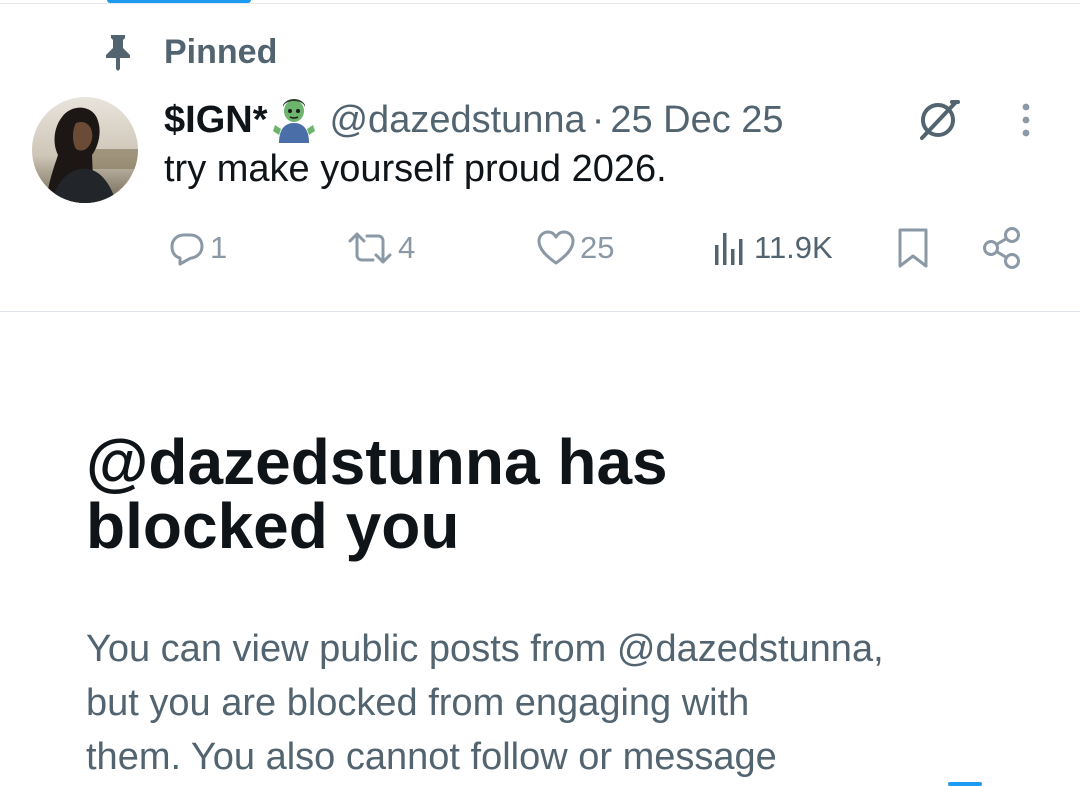 The width and height of the screenshot is (1080, 786). Describe the element at coordinates (938, 120) in the screenshot. I see `grok-icon` at that location.